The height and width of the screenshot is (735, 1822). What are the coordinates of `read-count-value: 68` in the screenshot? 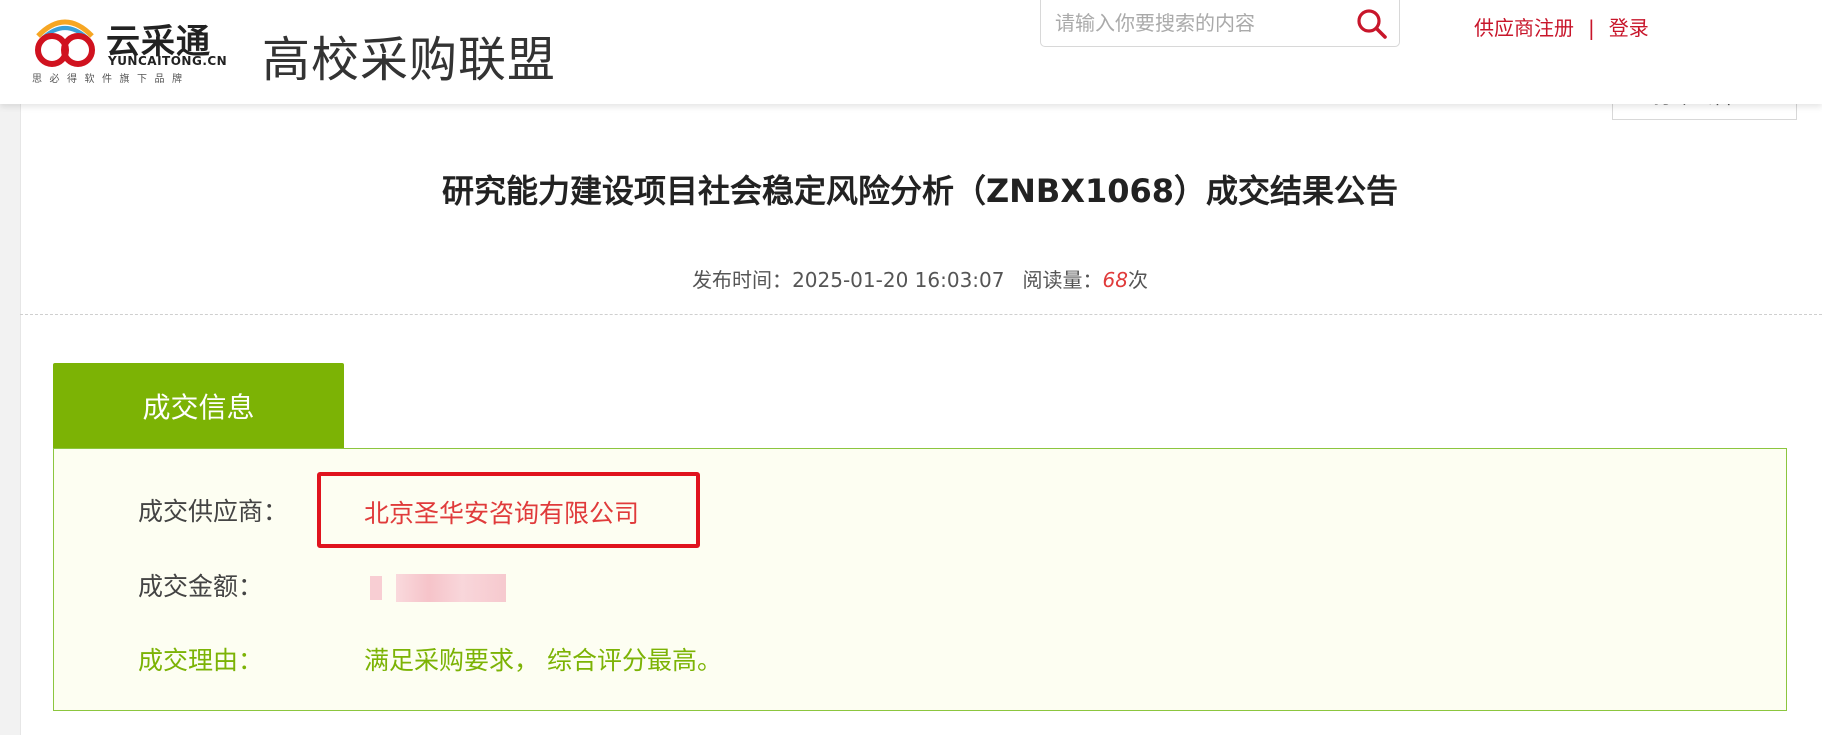 It's located at (1115, 280).